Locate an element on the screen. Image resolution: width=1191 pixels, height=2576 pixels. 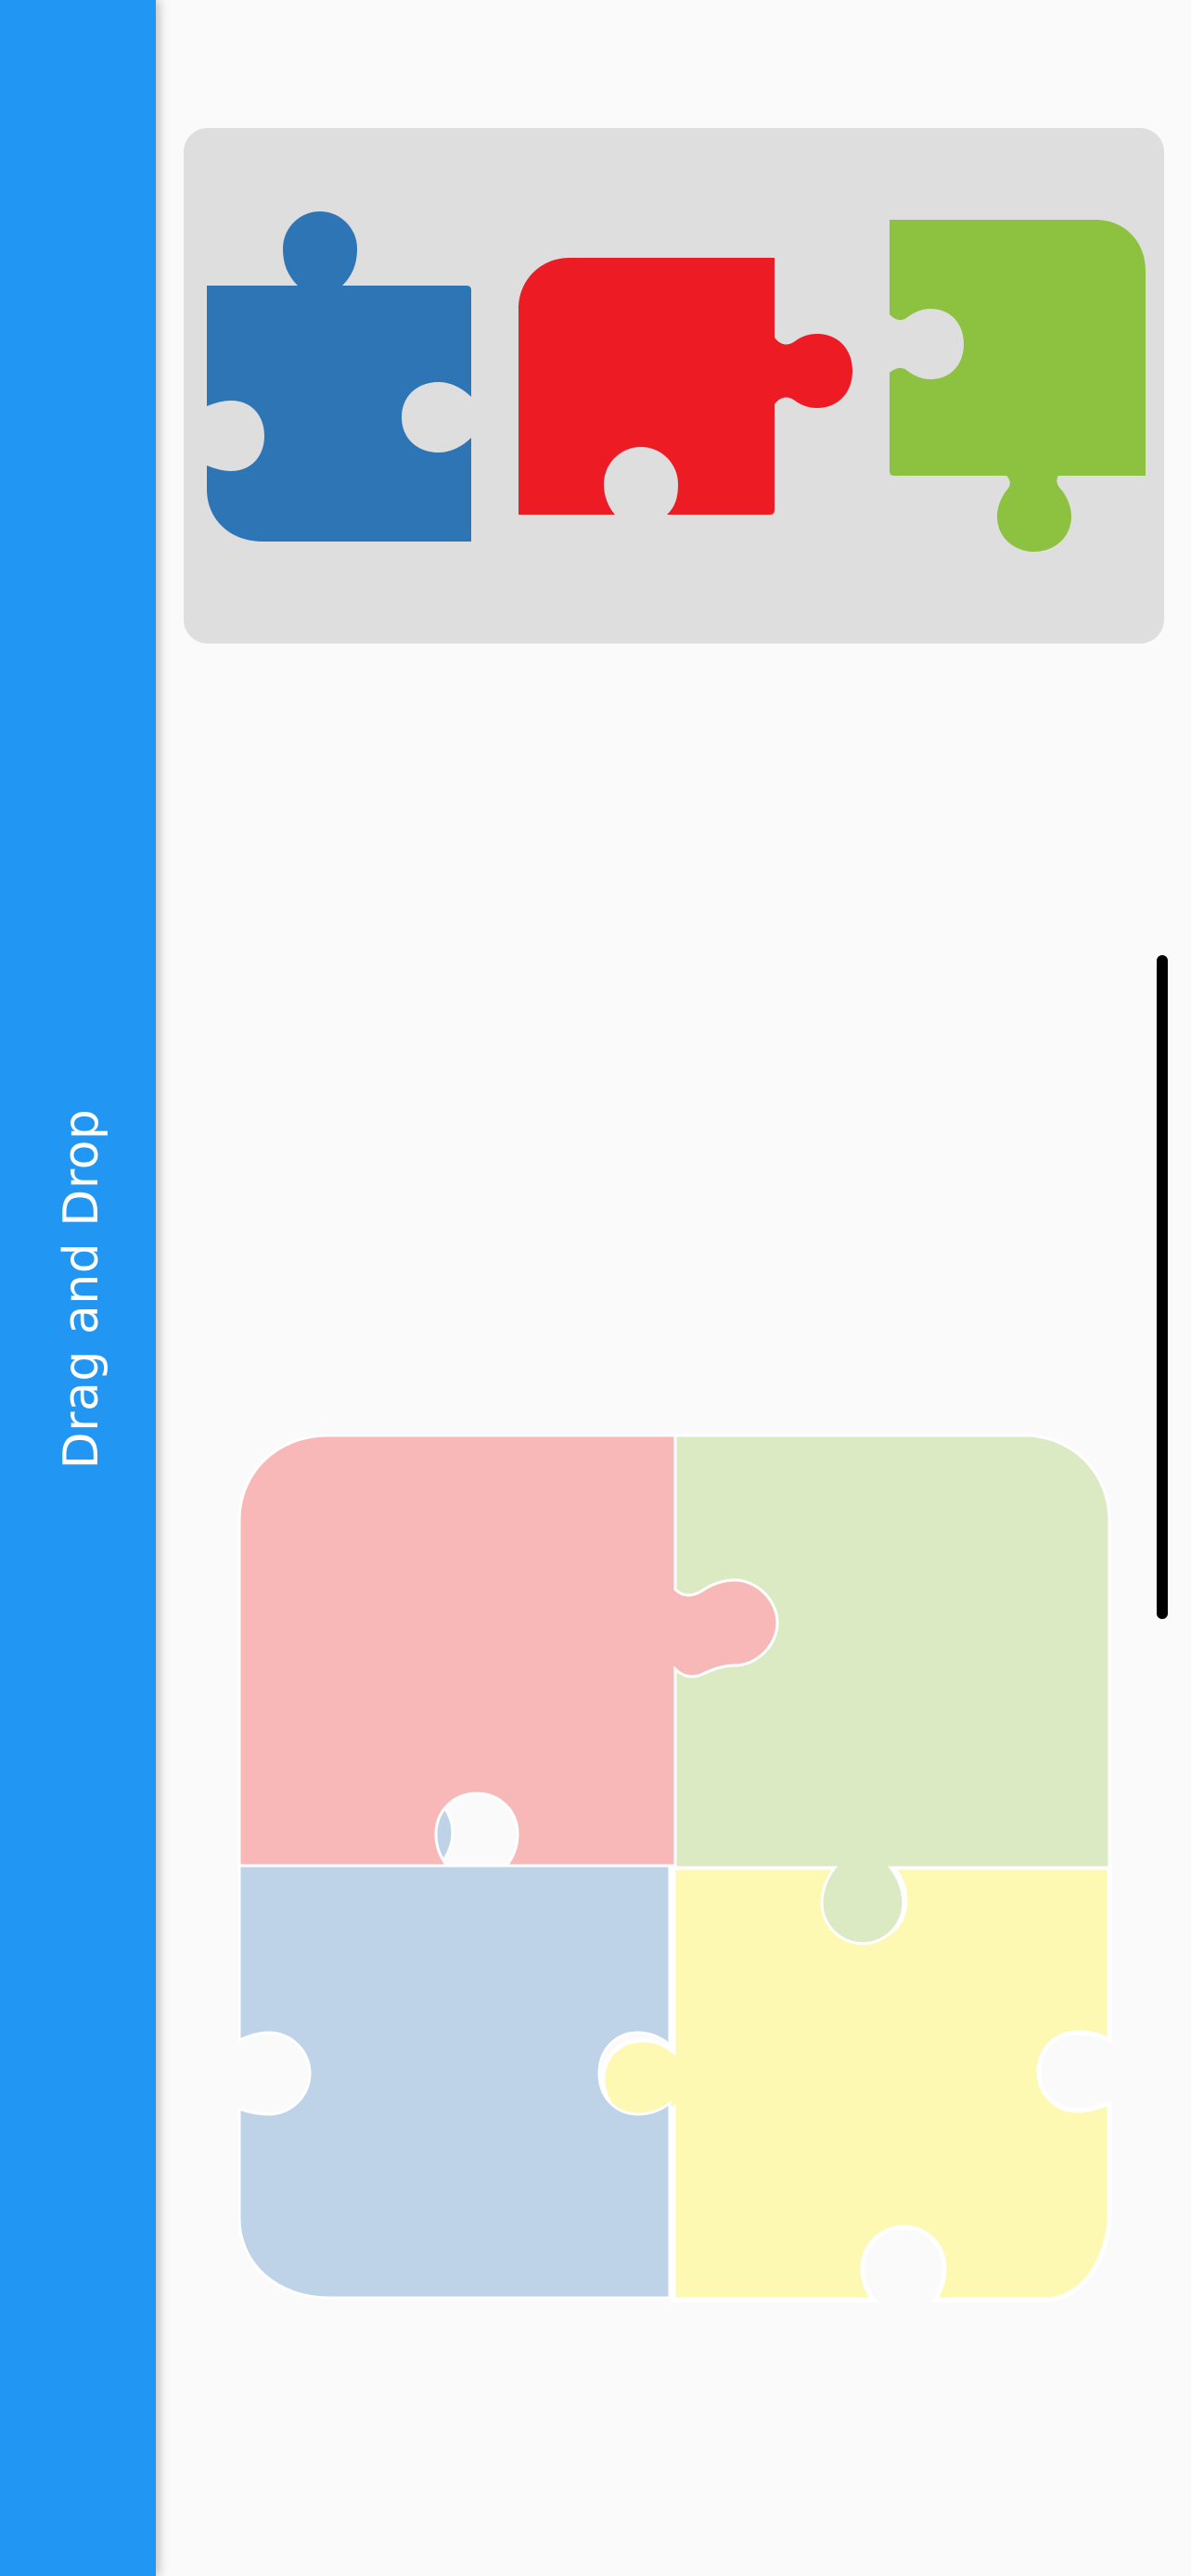
app-bar: Drag and Drop is located at coordinates (78, 1288).